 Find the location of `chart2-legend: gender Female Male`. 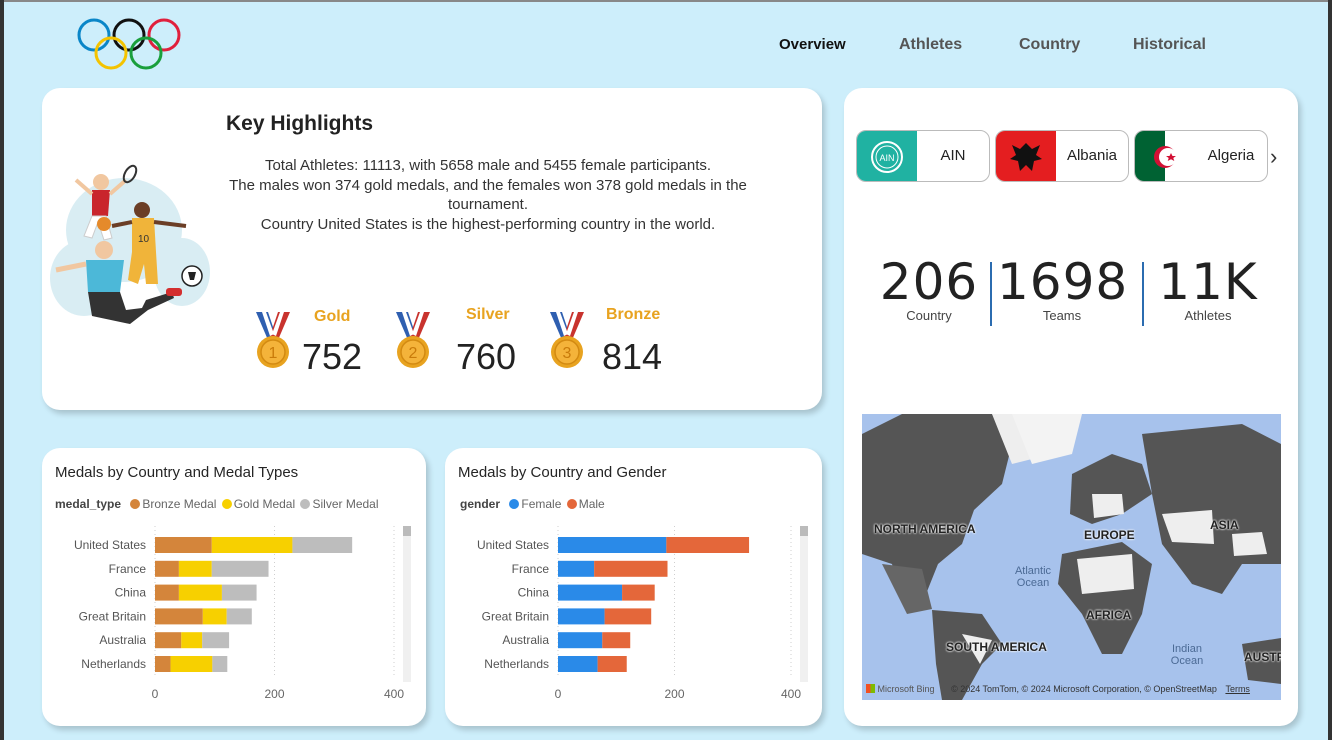

chart2-legend: gender Female Male is located at coordinates (532, 504).